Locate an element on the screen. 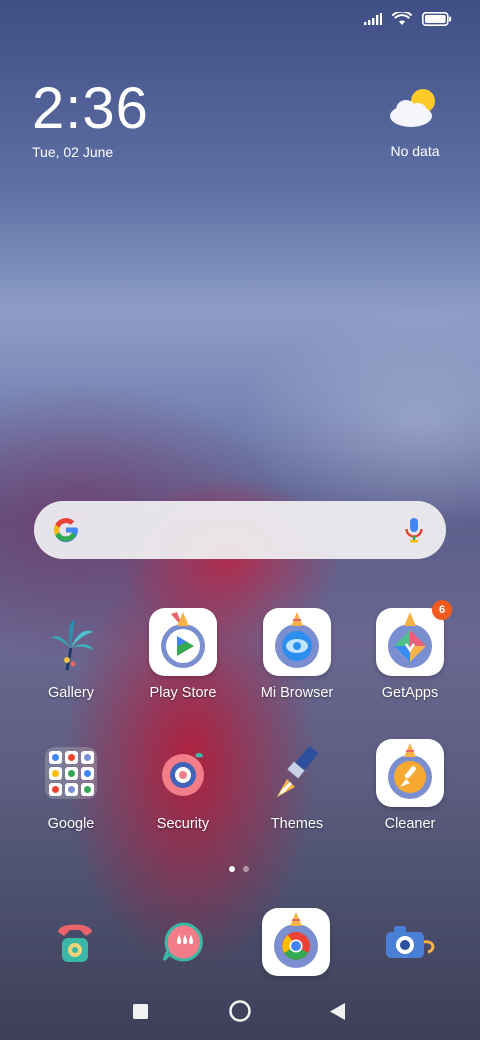 The width and height of the screenshot is (480, 1040). google-search-bar is located at coordinates (240, 530).